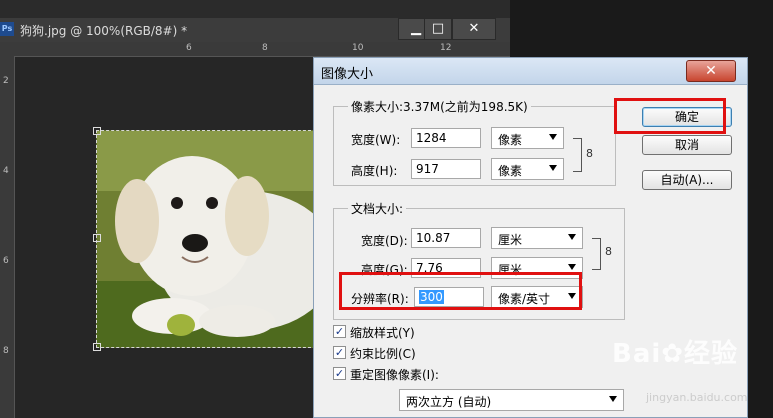 This screenshot has height=418, width=773. What do you see at coordinates (7, 237) in the screenshot?
I see `vertical-ruler: 2 4 6 8` at bounding box center [7, 237].